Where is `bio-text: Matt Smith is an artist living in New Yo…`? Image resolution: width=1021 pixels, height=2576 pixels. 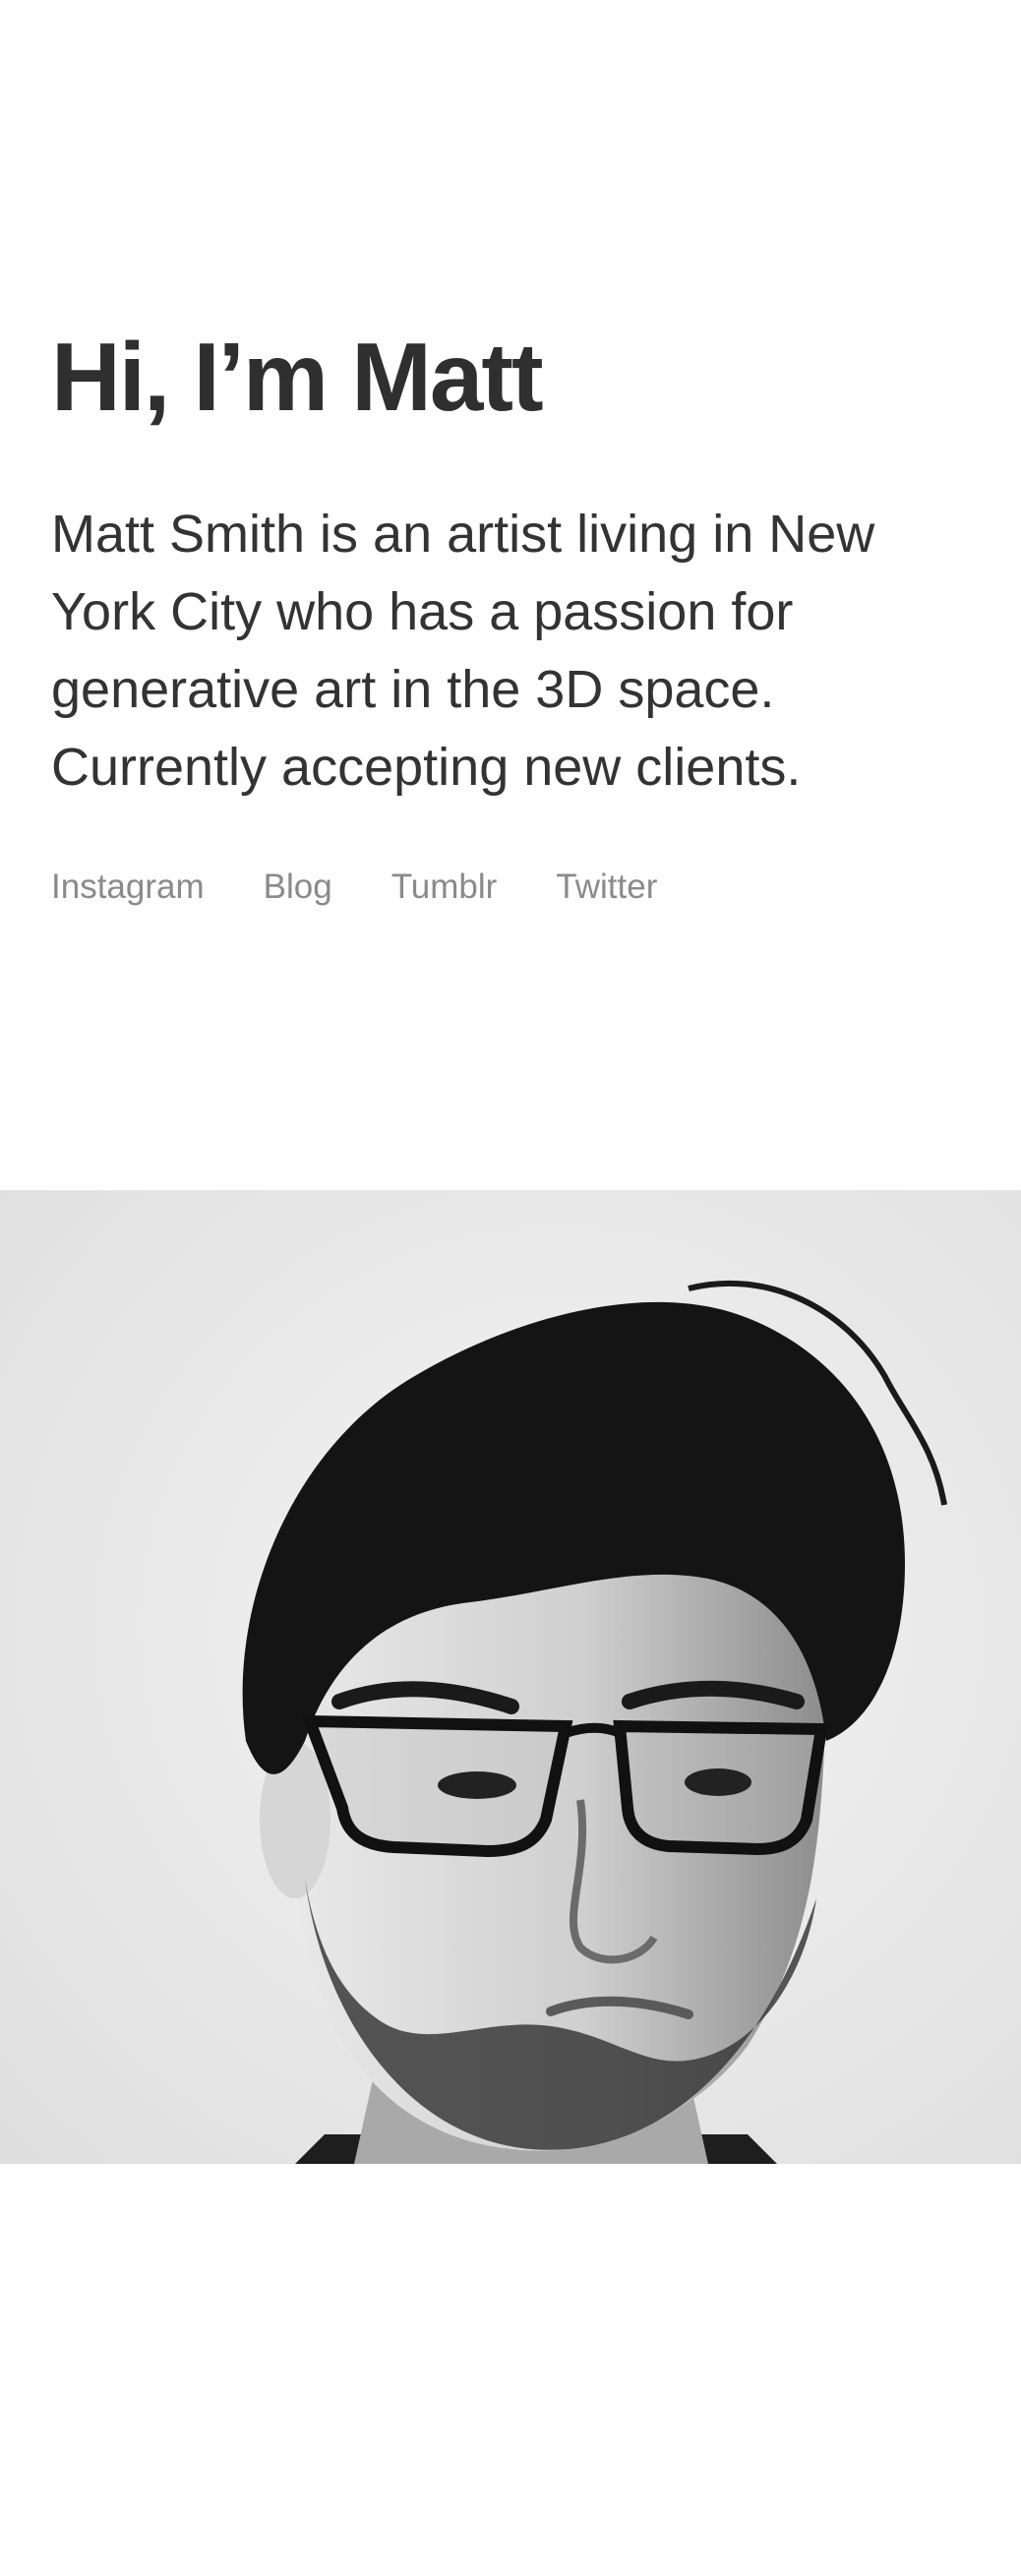 bio-text: Matt Smith is an artist living in New Yo… is located at coordinates (463, 650).